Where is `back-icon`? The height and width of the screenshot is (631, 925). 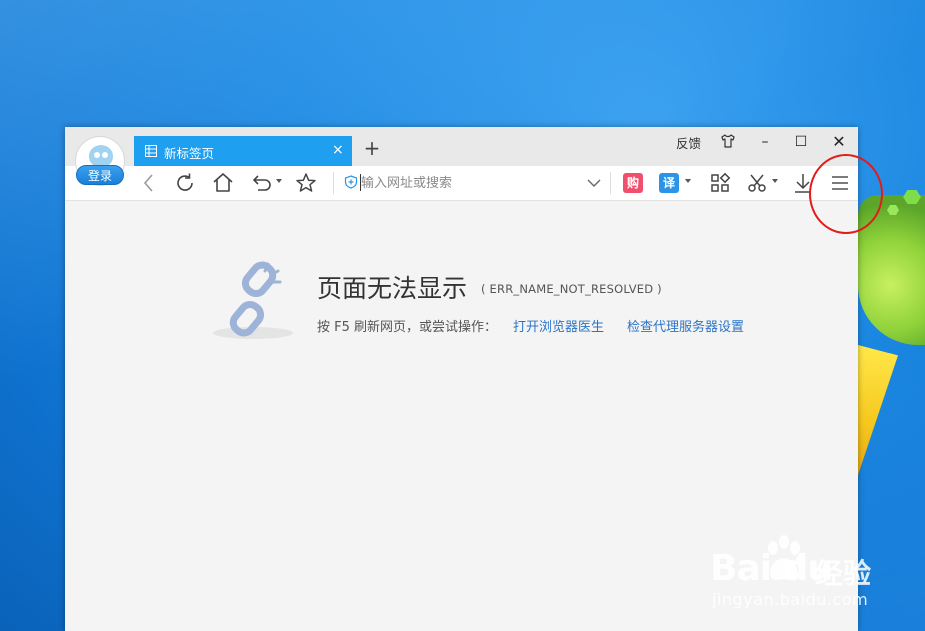
back-icon is located at coordinates (149, 183).